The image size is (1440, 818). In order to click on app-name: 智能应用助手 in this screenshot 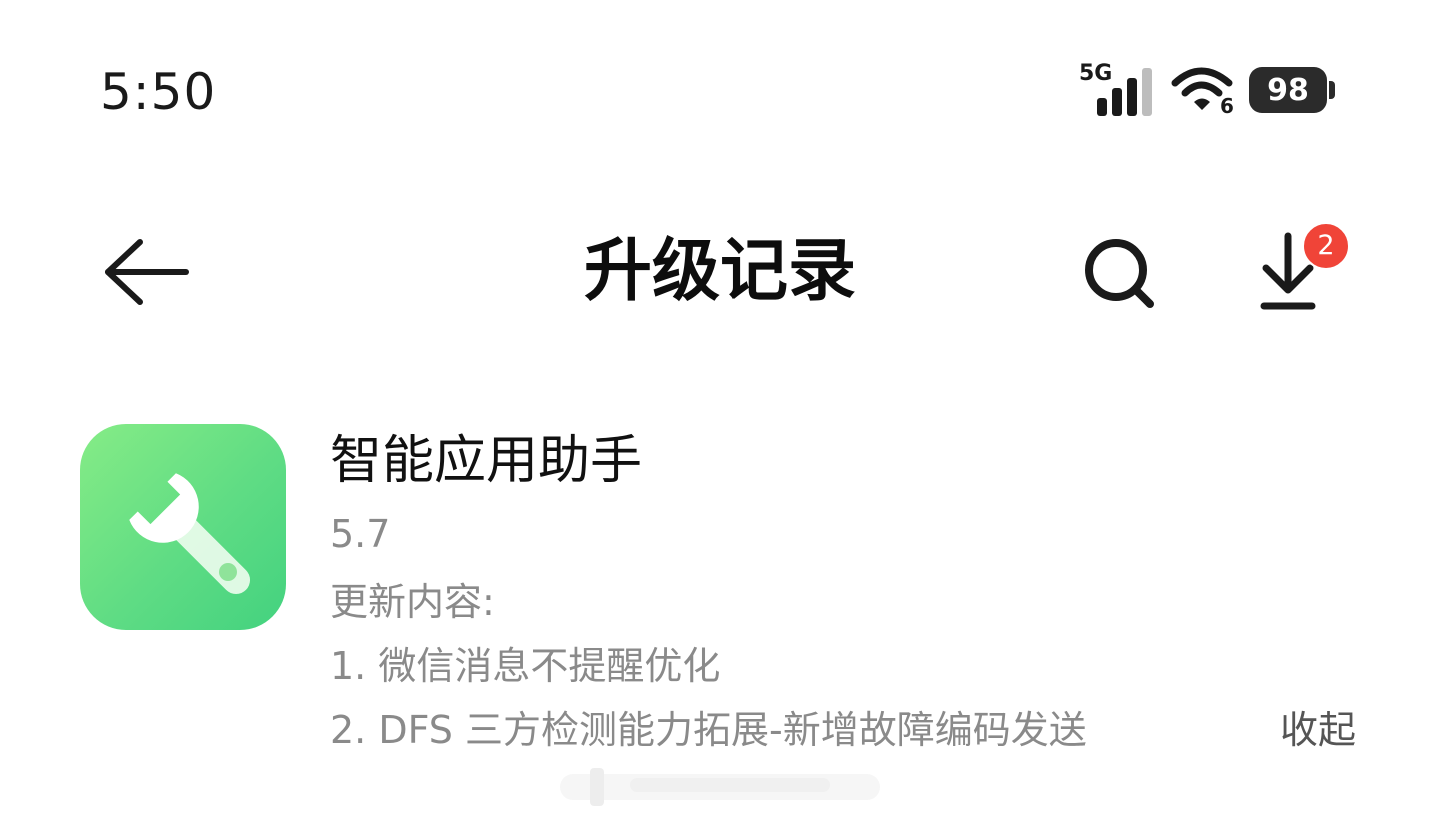, I will do `click(486, 461)`.